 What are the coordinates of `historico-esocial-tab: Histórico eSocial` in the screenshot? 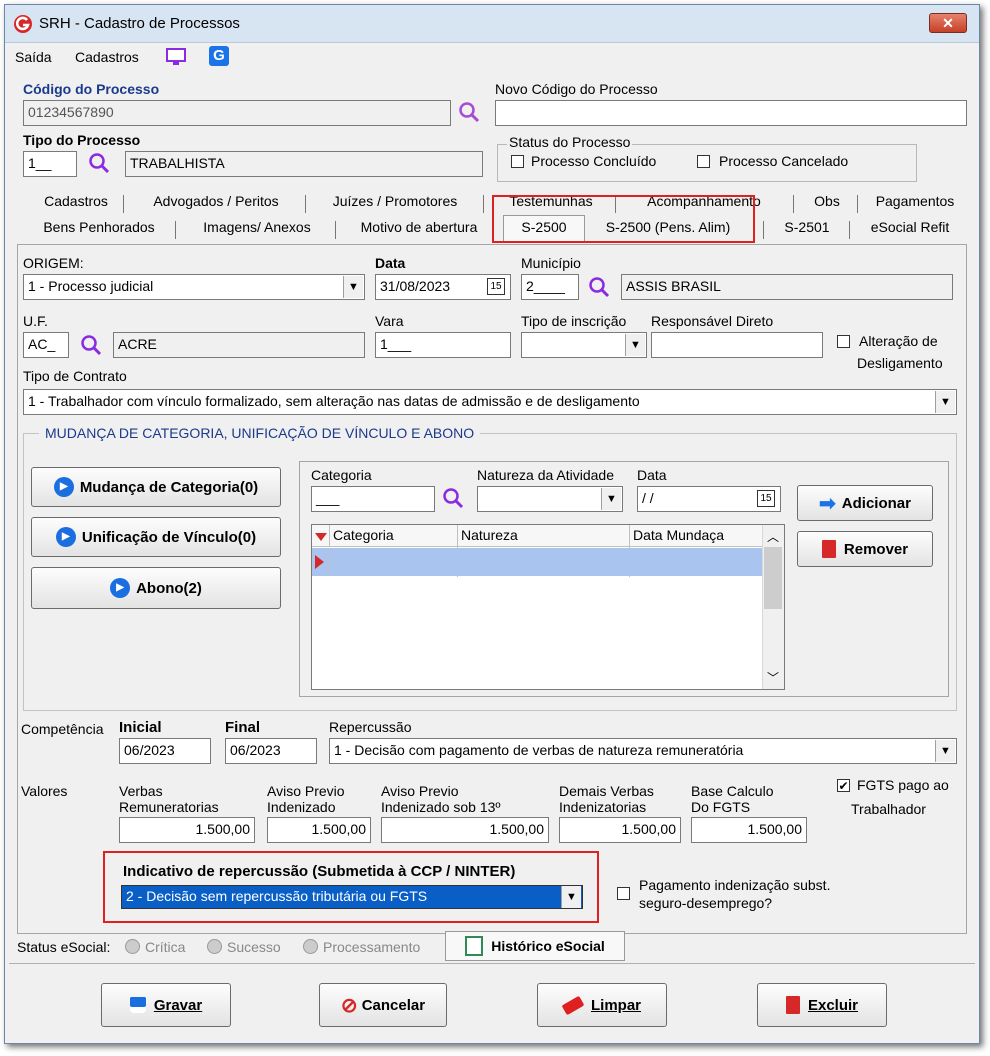 It's located at (535, 946).